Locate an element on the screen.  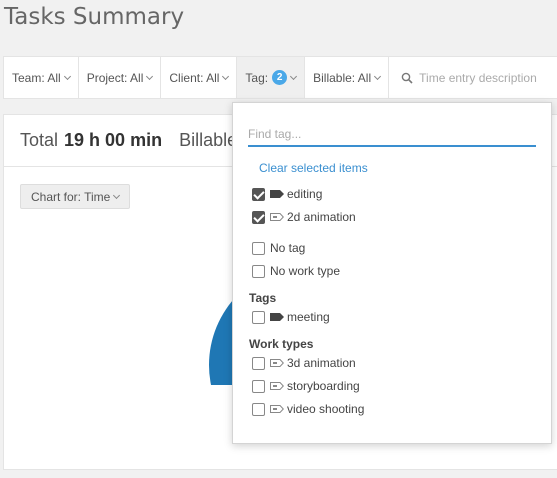
work-type-option-video-shooting: video shooting is located at coordinates (308, 409).